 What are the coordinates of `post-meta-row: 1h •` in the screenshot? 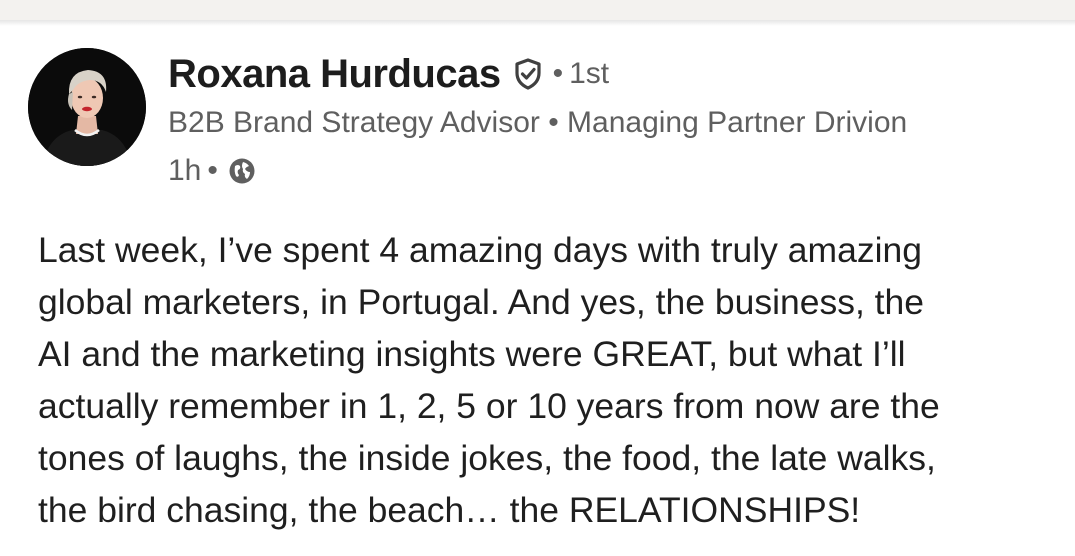 It's located at (212, 171).